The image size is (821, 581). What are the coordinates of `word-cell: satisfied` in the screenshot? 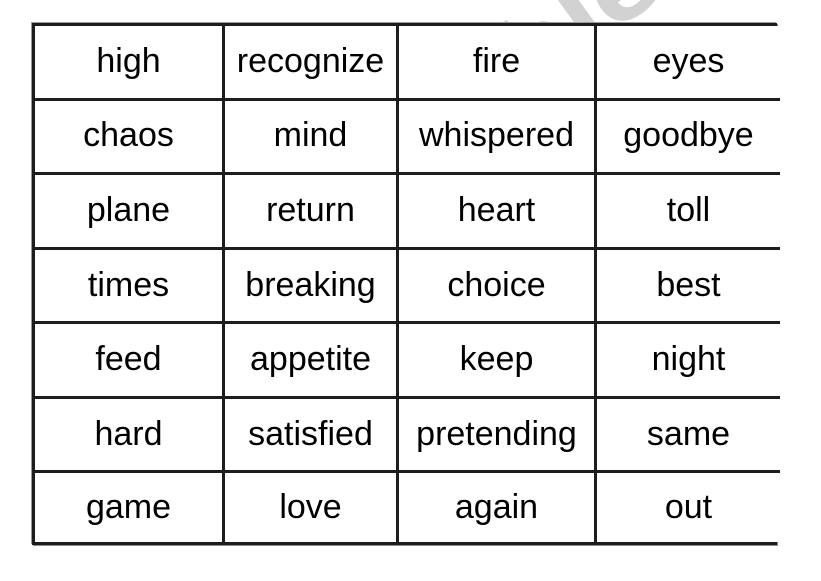 It's located at (312, 436).